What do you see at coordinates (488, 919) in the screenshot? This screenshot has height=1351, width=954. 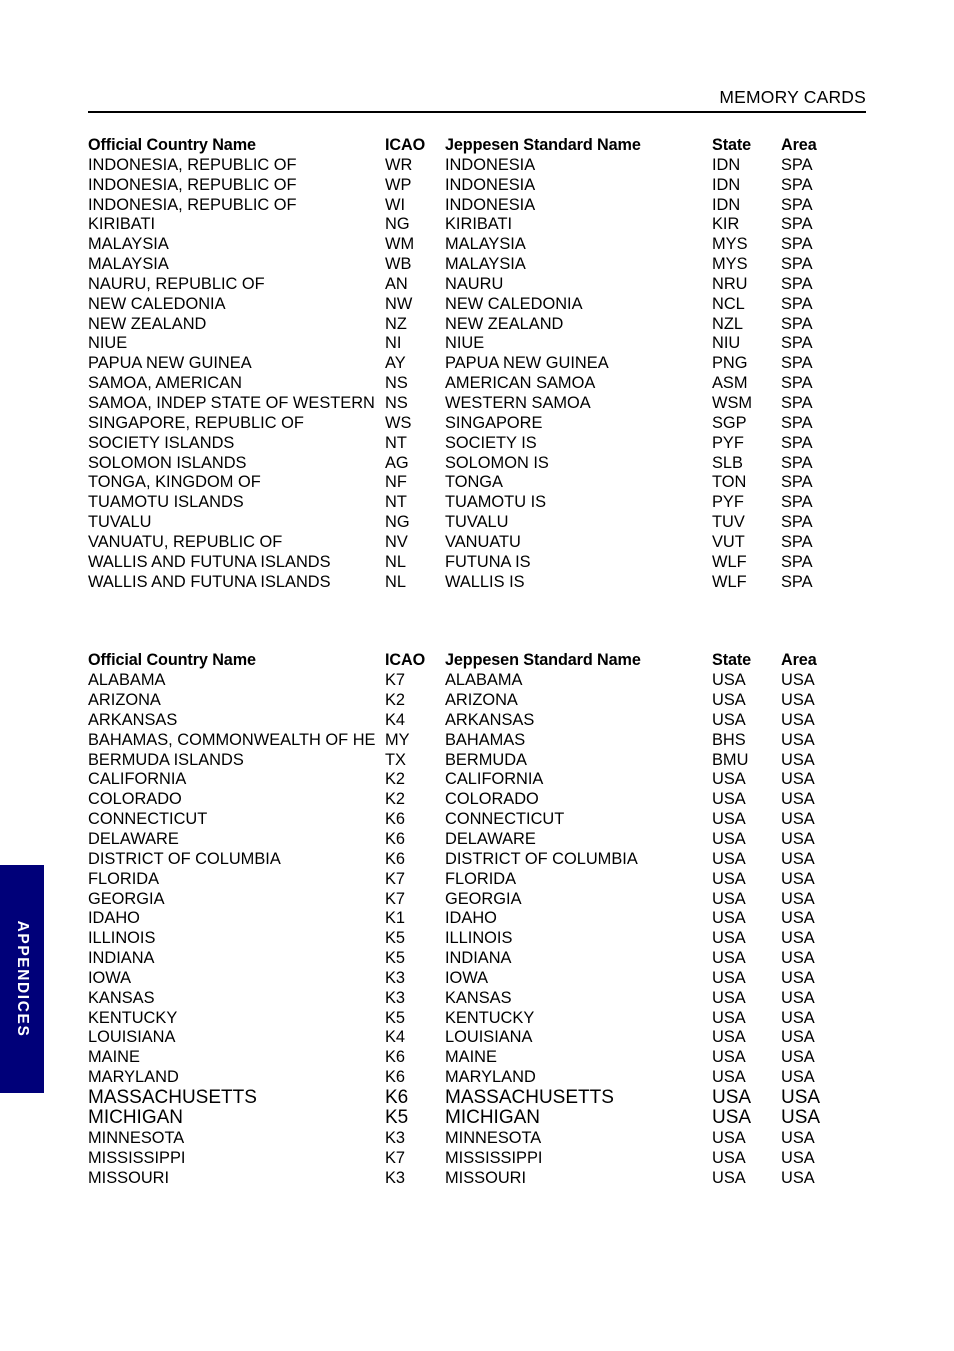 I see `table-row: IDAHO K1 IDAHO USA USA` at bounding box center [488, 919].